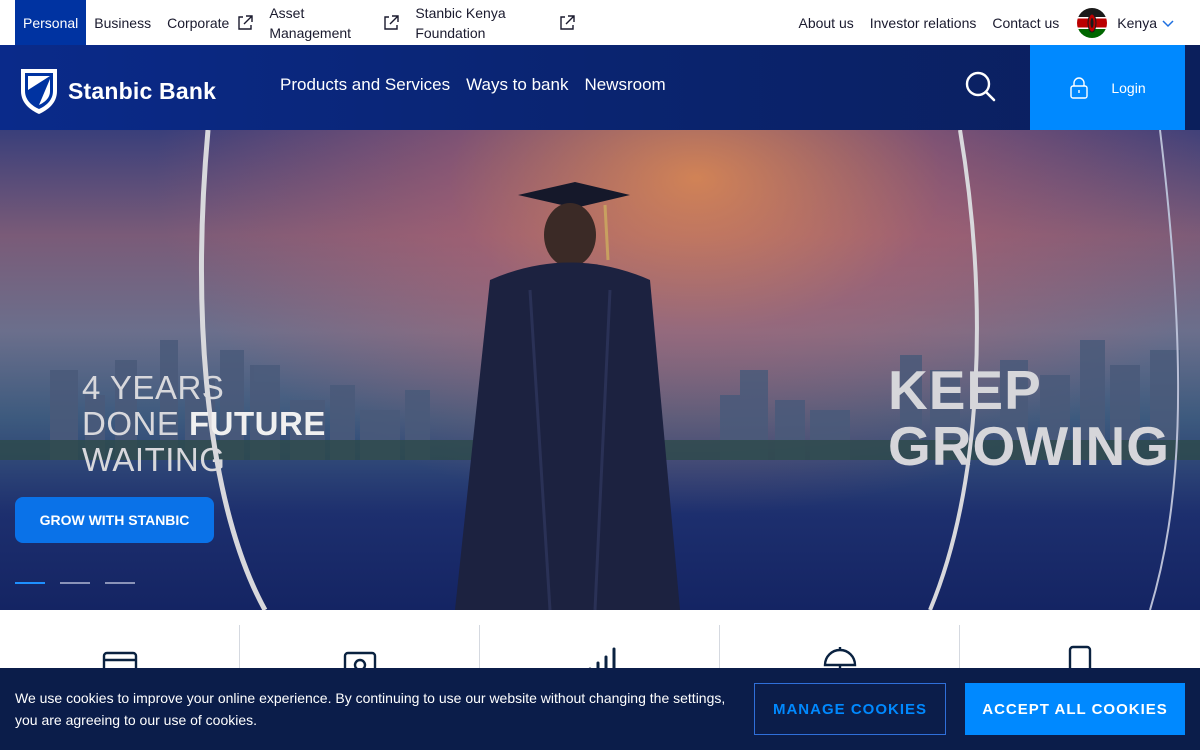 The width and height of the screenshot is (1200, 750). What do you see at coordinates (1137, 23) in the screenshot?
I see `country-selector: Kenya` at bounding box center [1137, 23].